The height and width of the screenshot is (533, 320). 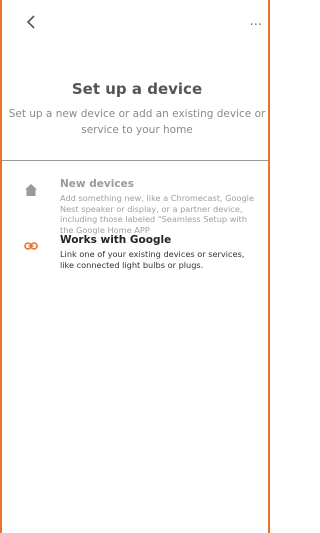 I want to click on divider, so click(x=135, y=160).